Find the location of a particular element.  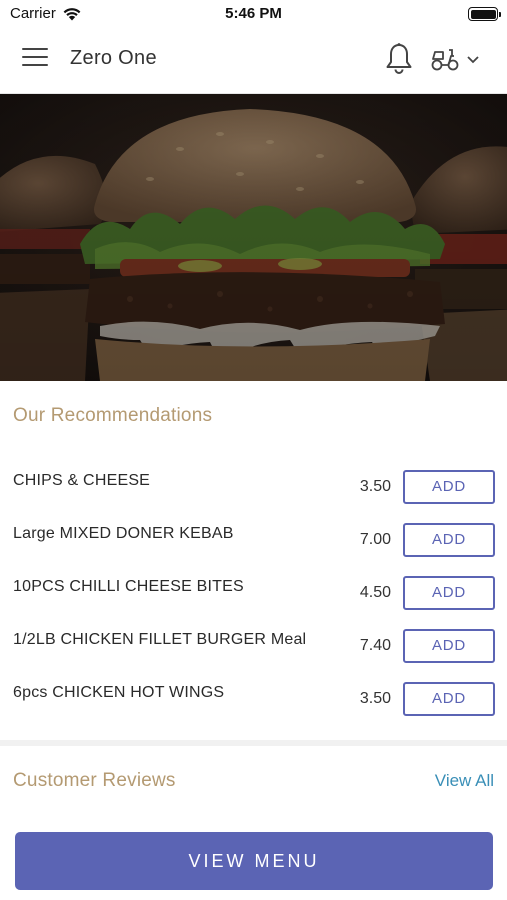

list-item: Large MIXED DONER KEBAB 7.00 ADD is located at coordinates (253, 539).